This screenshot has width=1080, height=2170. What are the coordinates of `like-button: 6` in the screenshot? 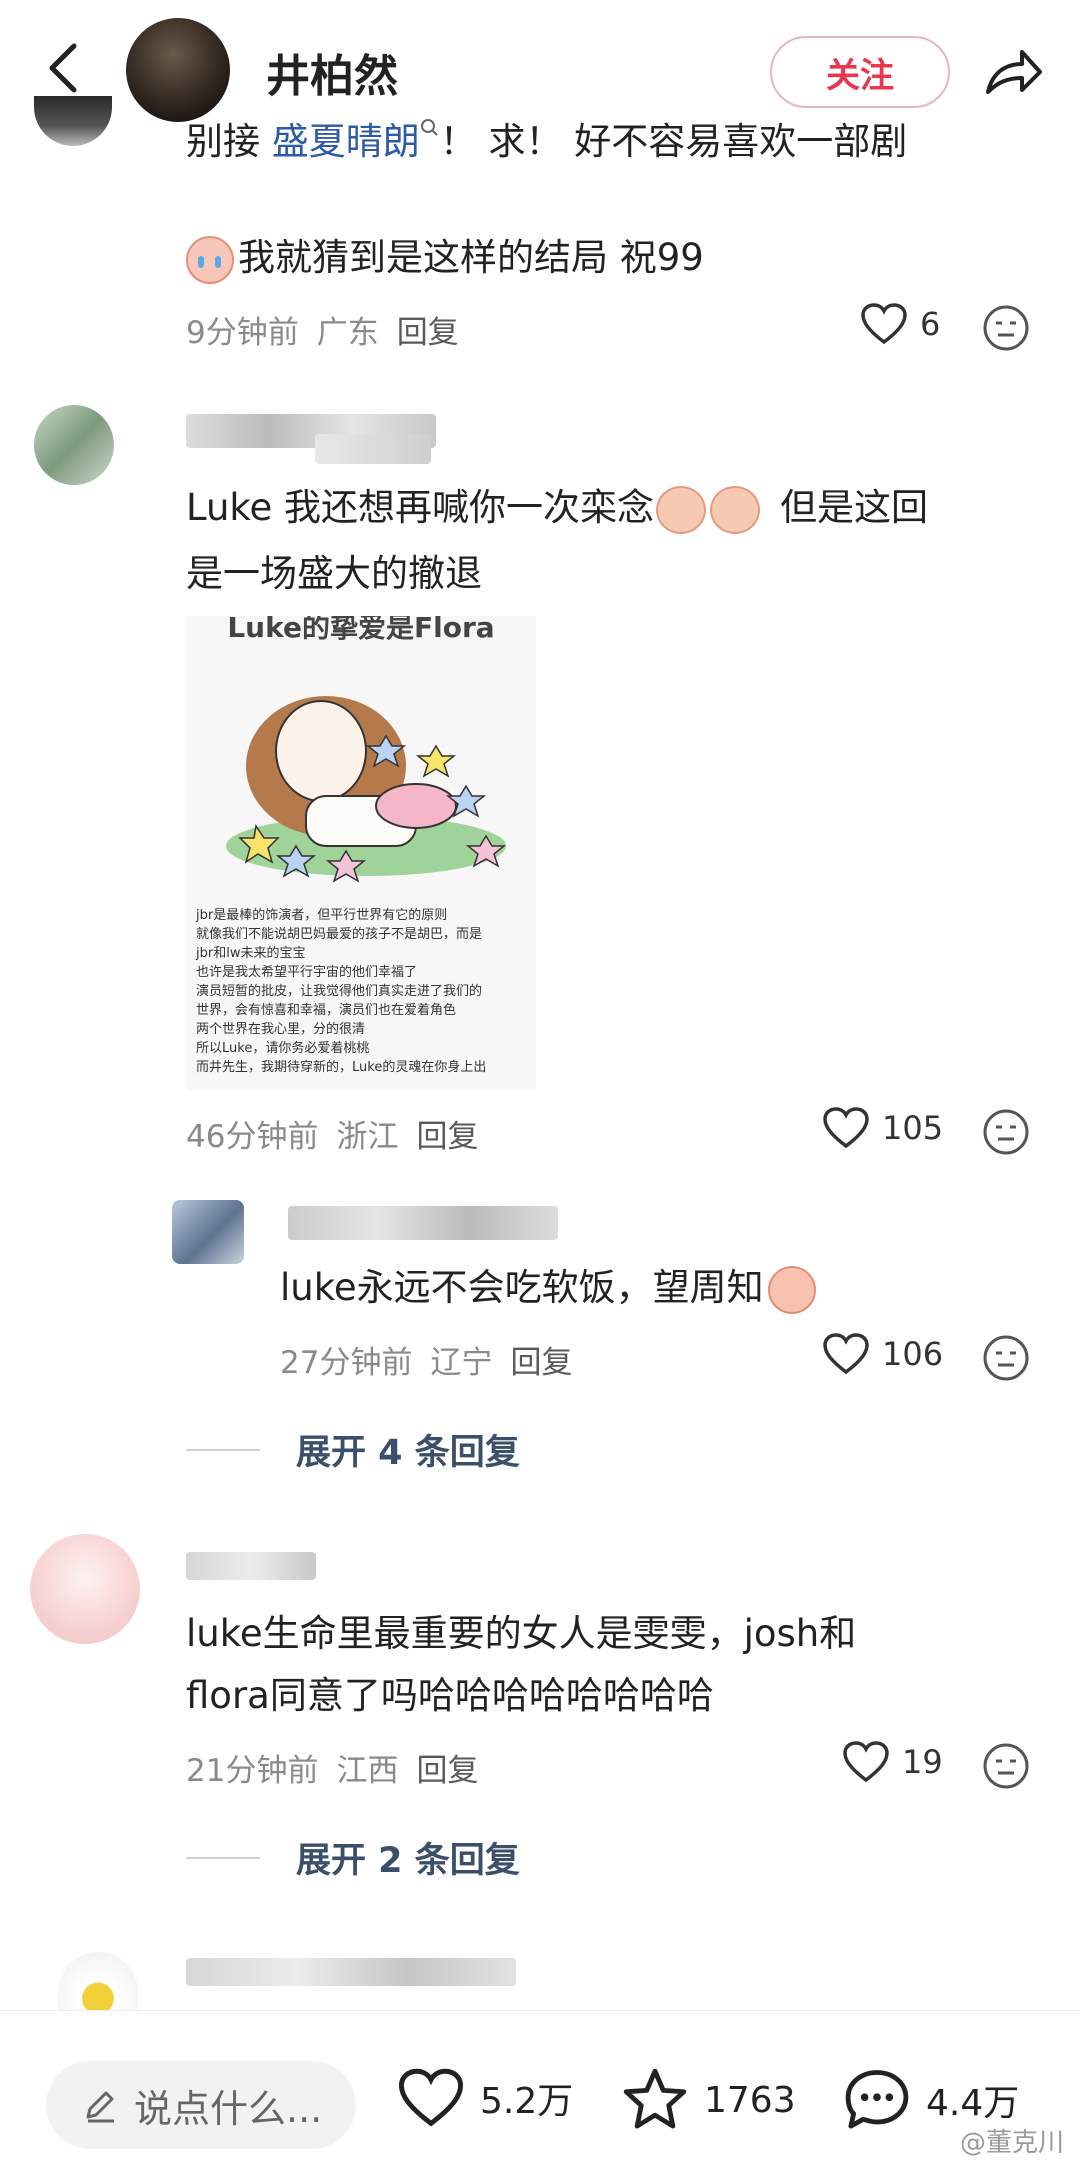 It's located at (900, 324).